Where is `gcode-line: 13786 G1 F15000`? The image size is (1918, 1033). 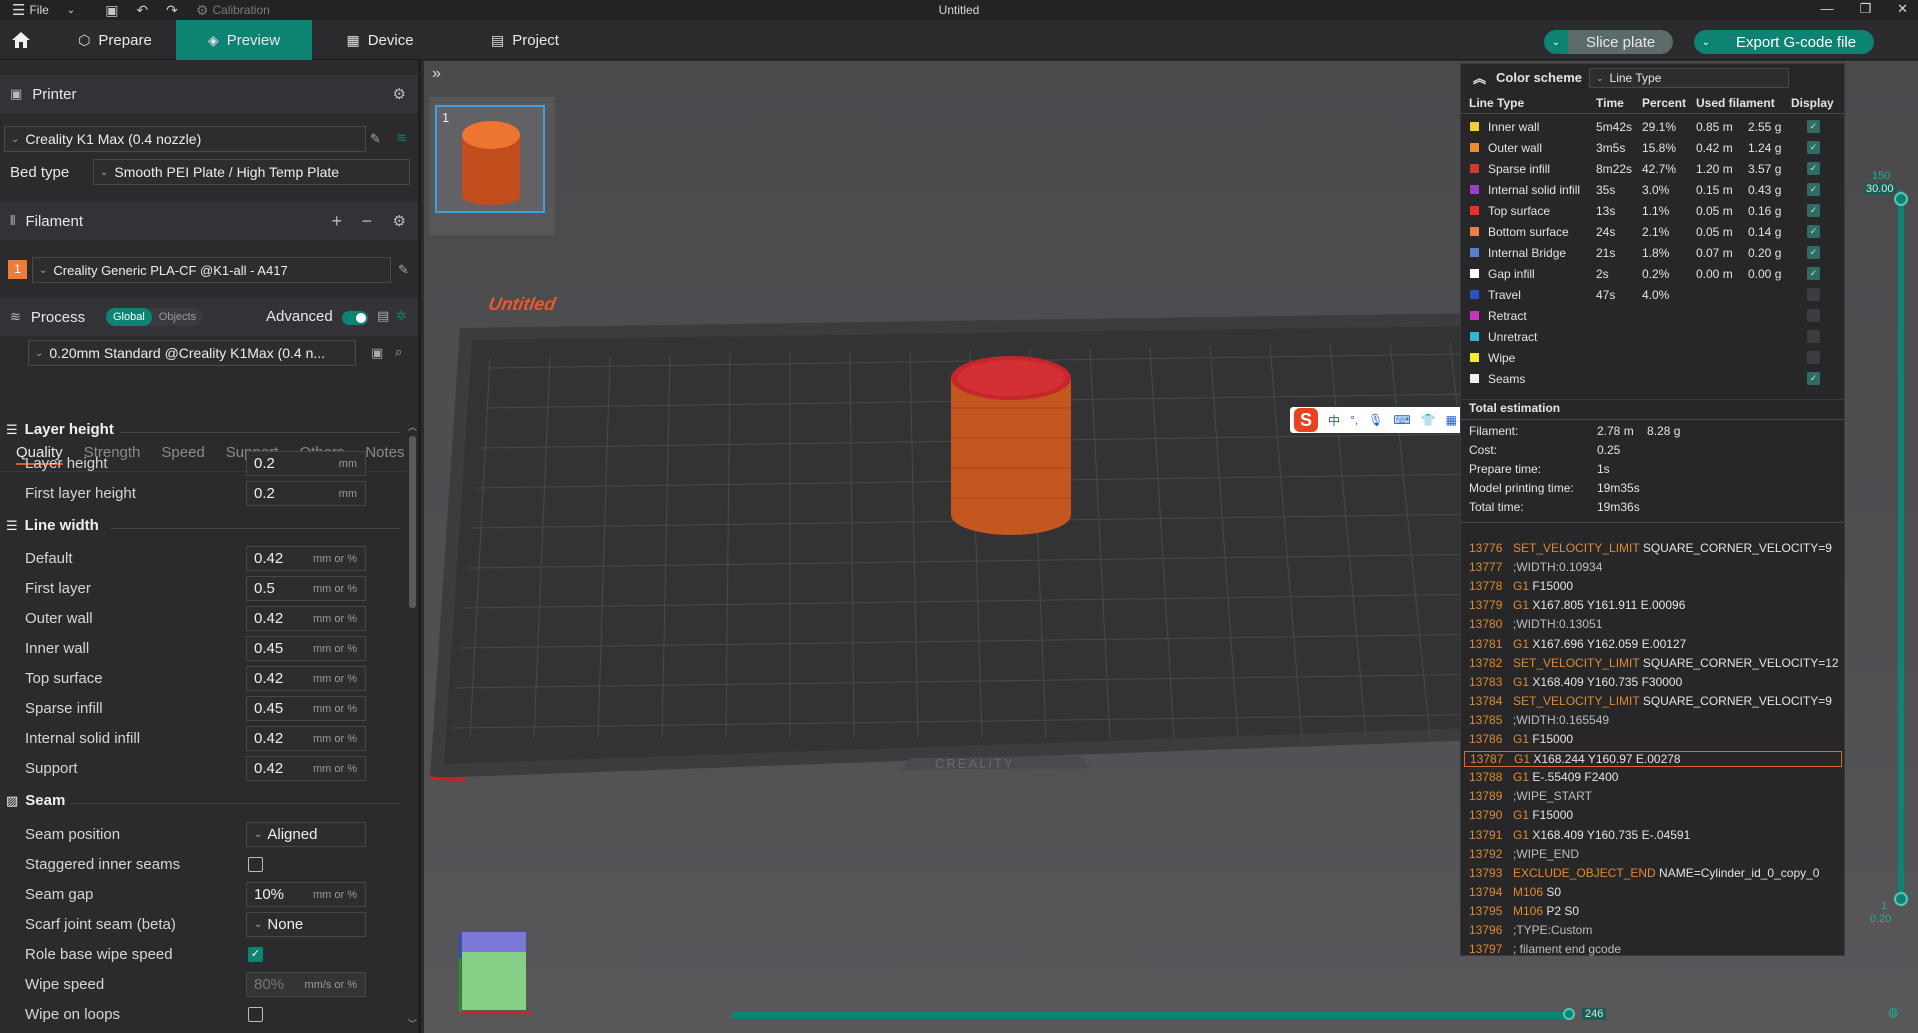
gcode-line: 13786 G1 F15000 is located at coordinates (1521, 739).